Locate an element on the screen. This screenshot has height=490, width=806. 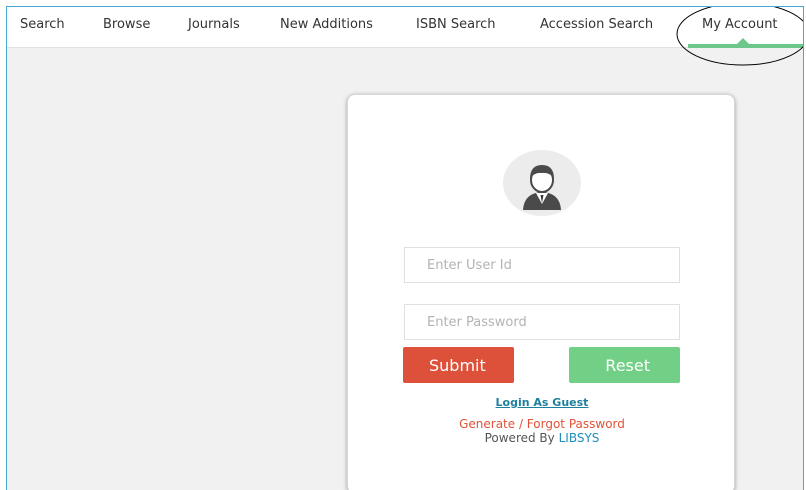
user-avatar-icon is located at coordinates (542, 183).